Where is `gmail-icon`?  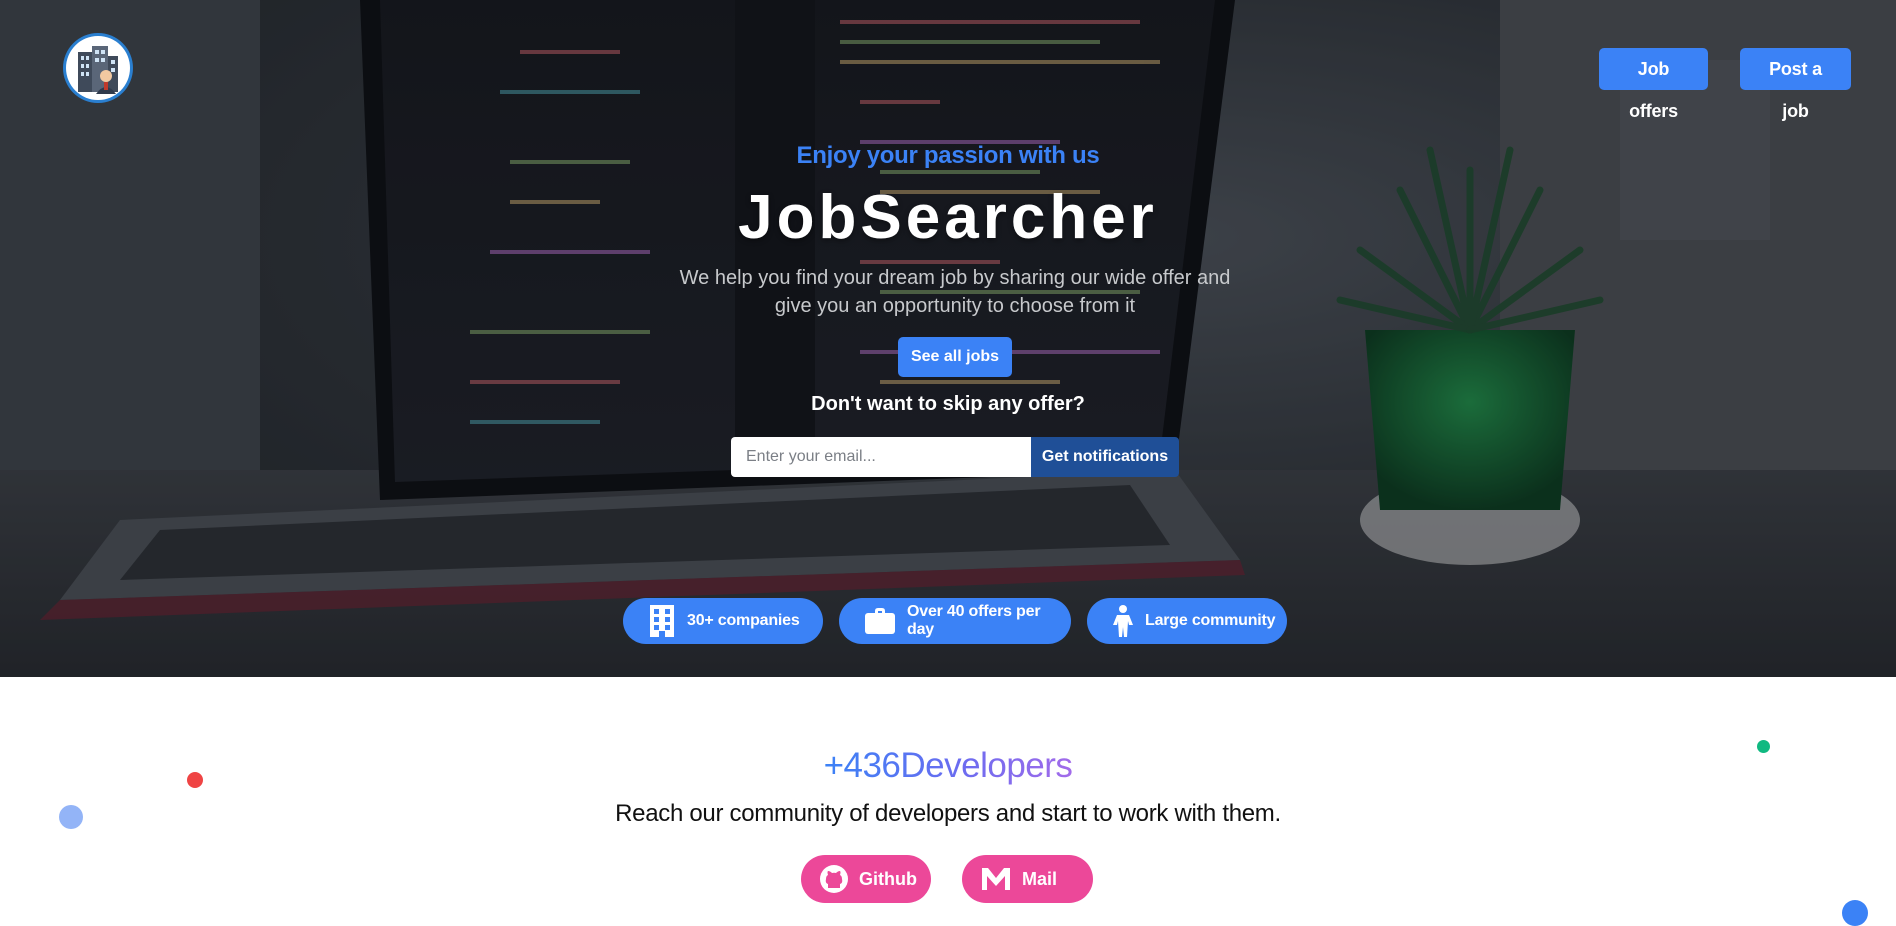
gmail-icon is located at coordinates (996, 879).